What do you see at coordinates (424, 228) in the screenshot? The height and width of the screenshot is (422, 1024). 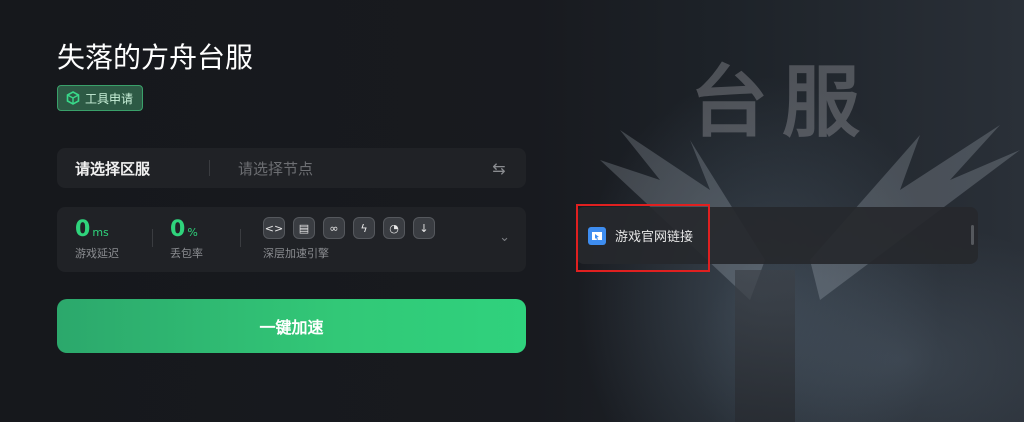 I see `download-icon: ↓` at bounding box center [424, 228].